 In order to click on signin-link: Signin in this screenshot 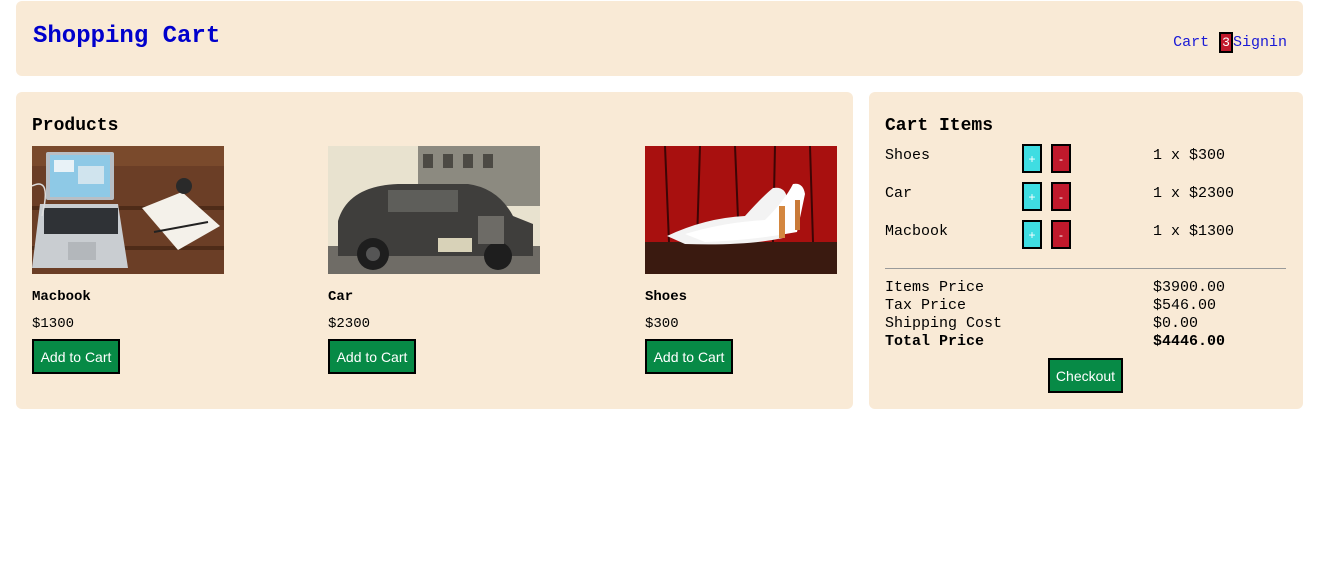, I will do `click(1260, 42)`.